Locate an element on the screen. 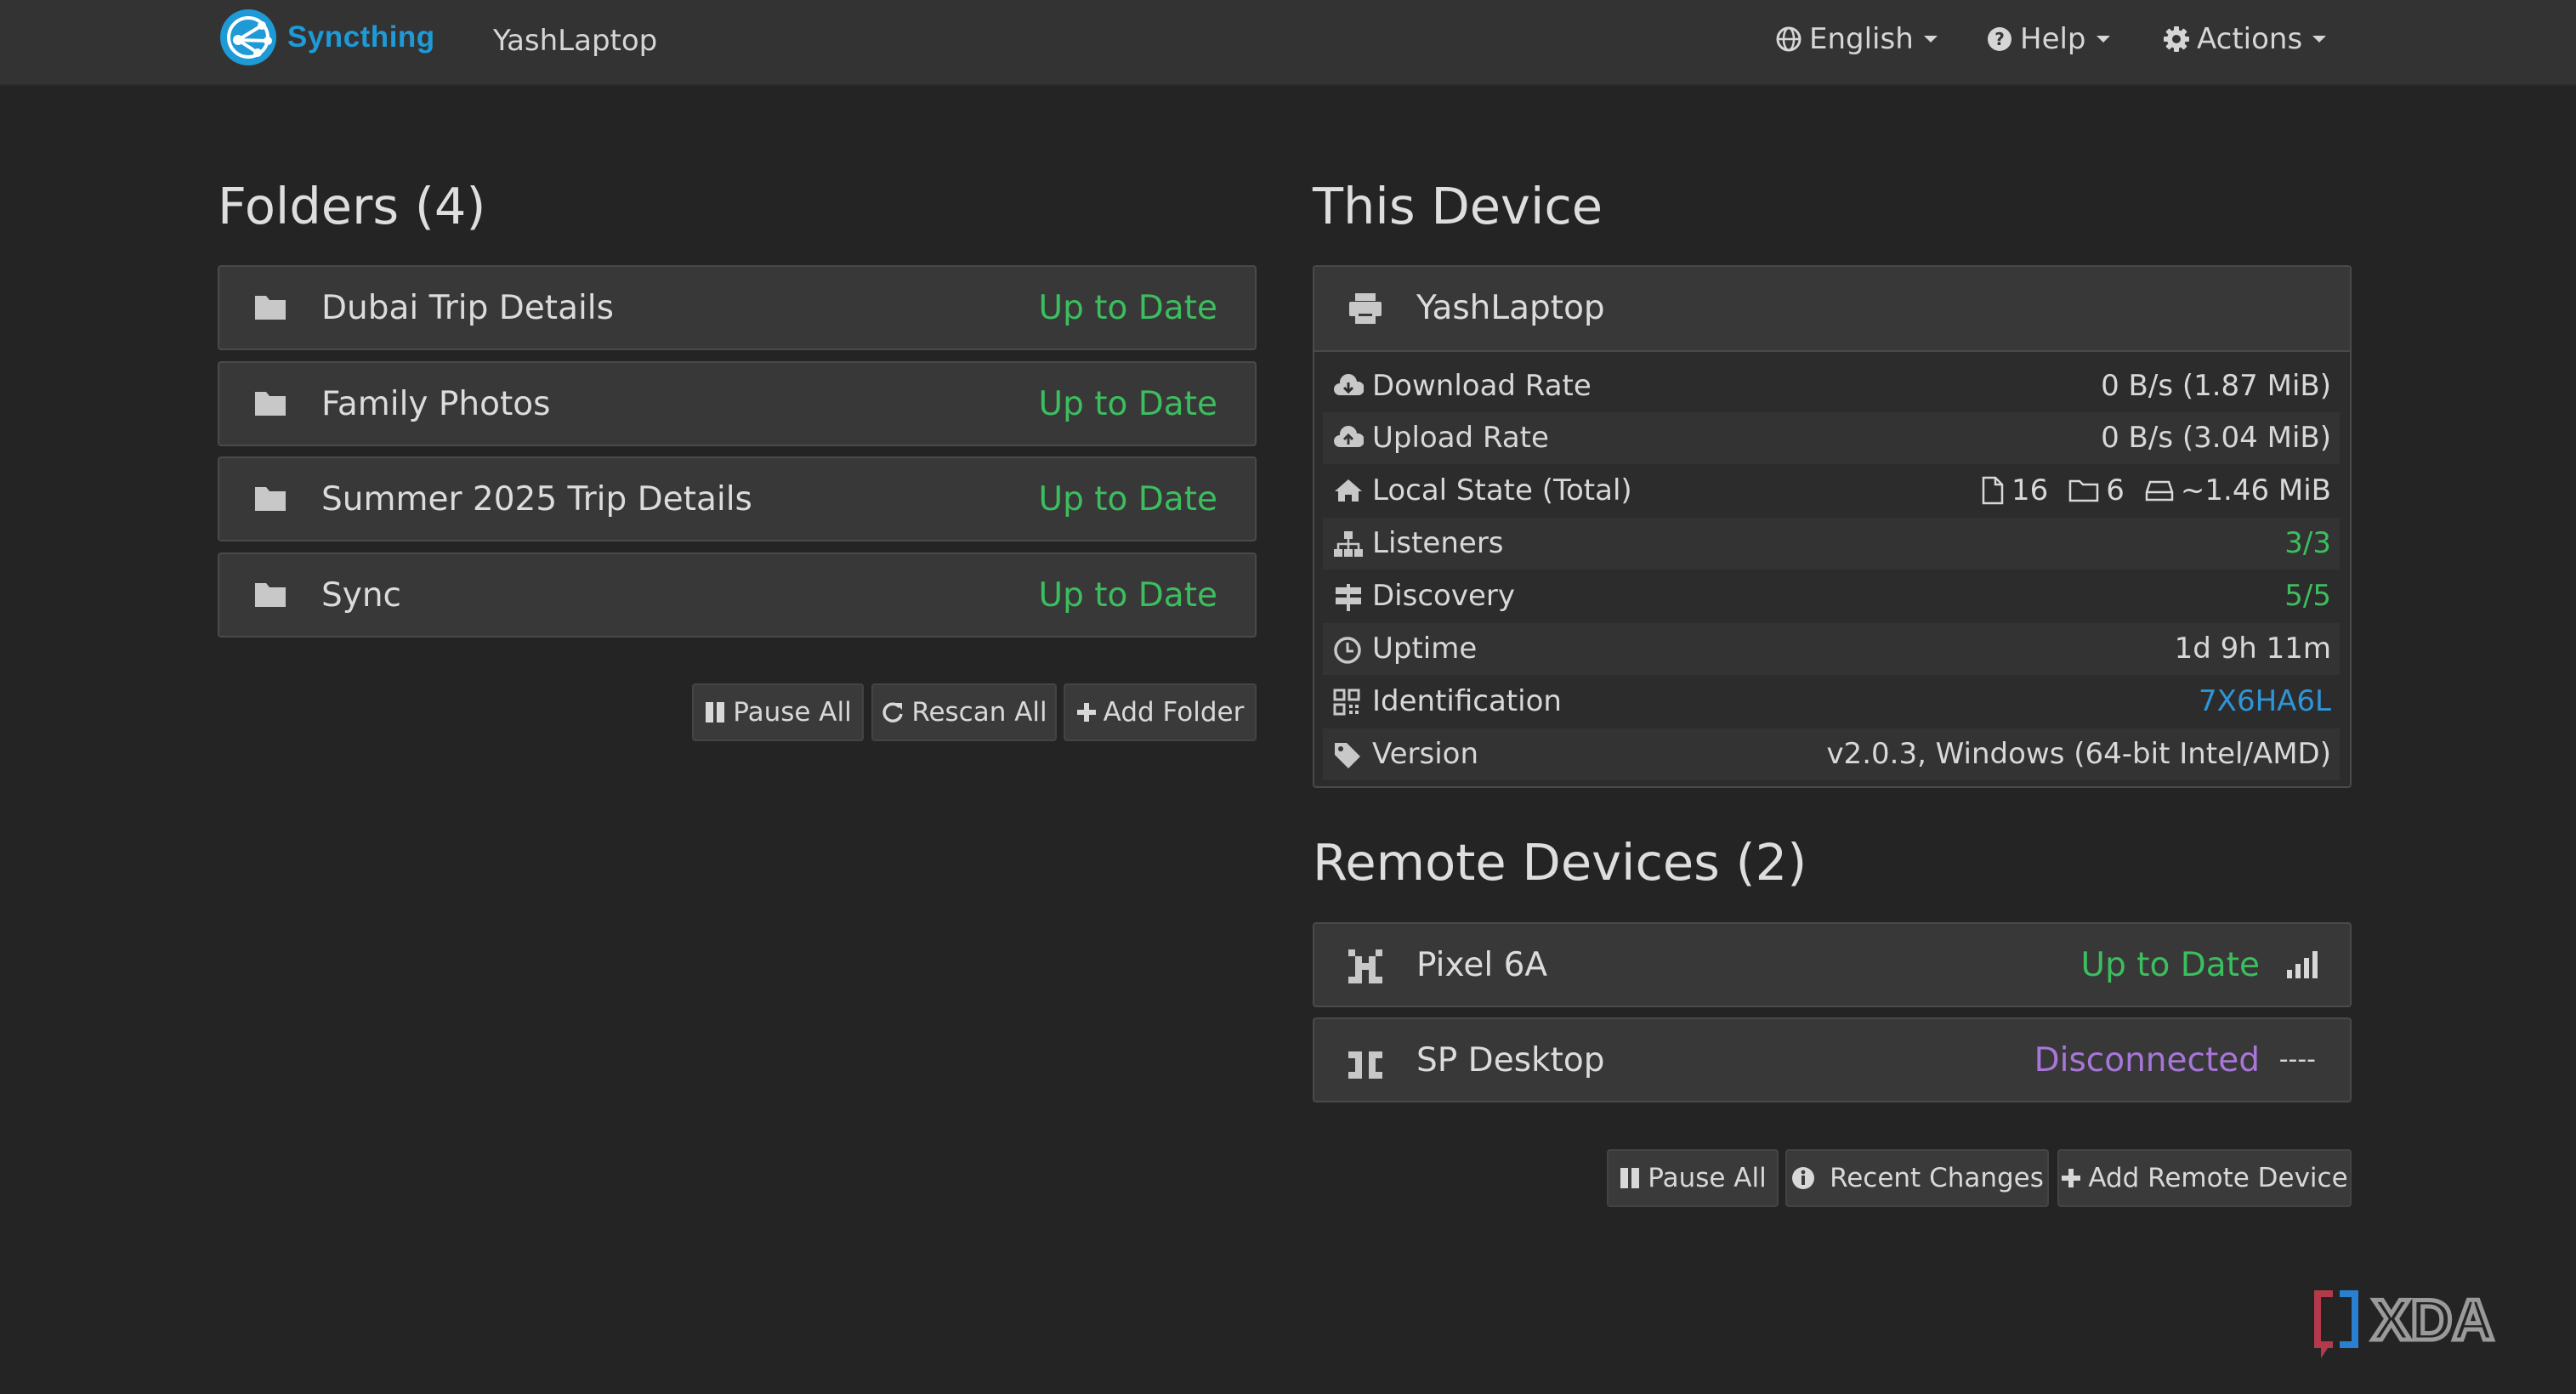  remote-device-status: Disconnected is located at coordinates (2147, 1060).